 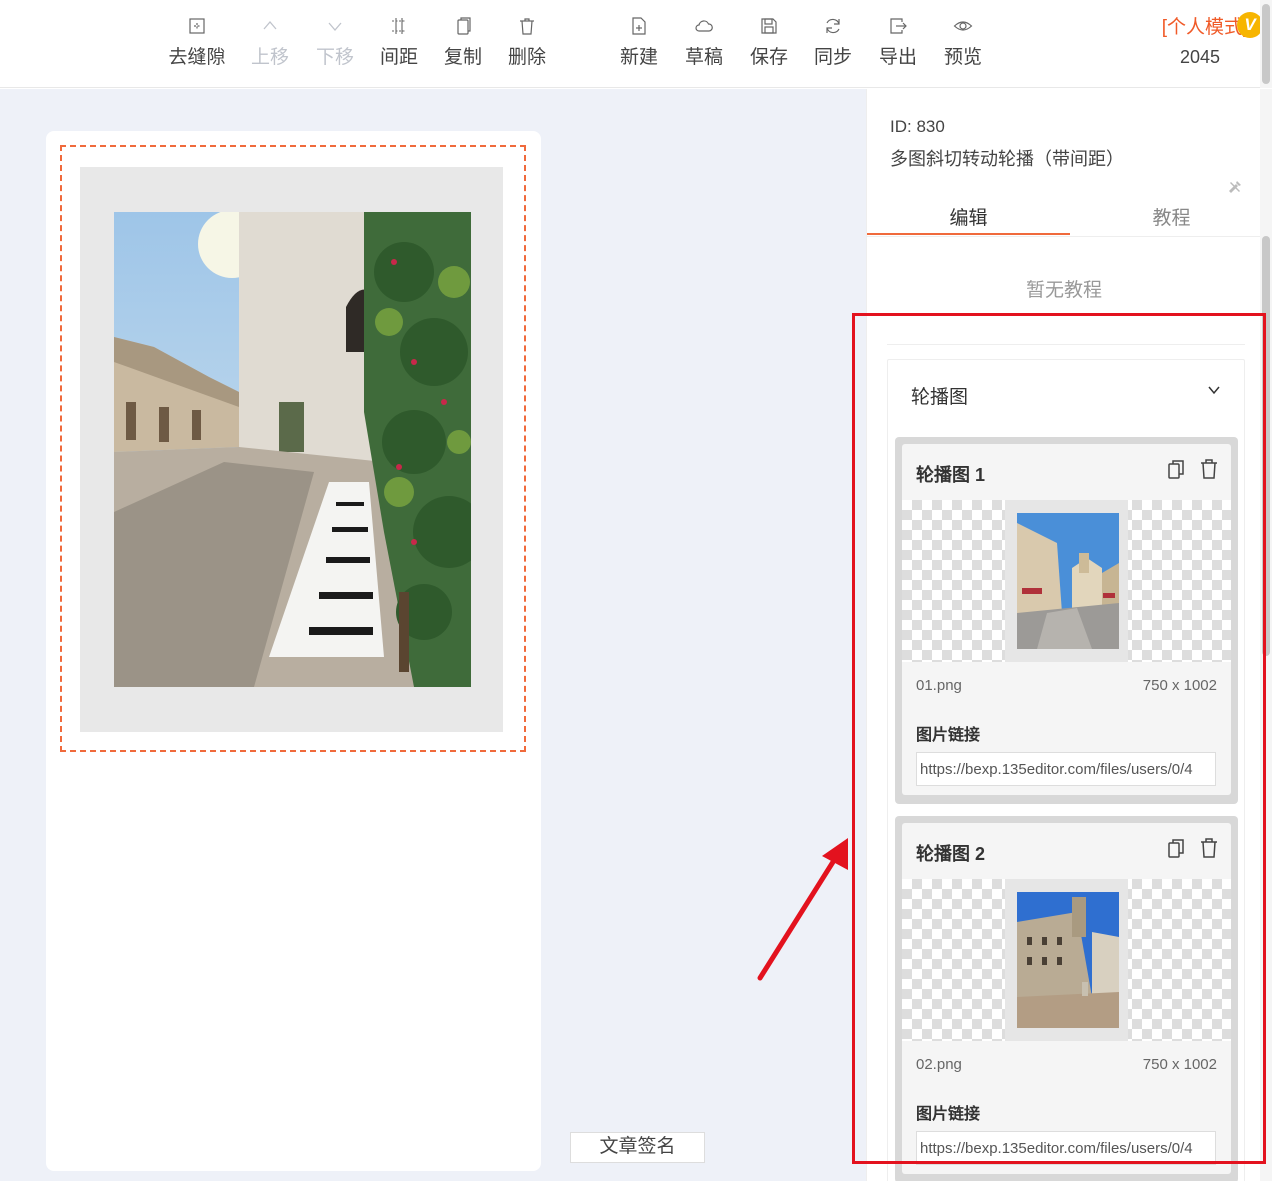 What do you see at coordinates (1171, 216) in the screenshot?
I see `tab-tutorial: 教程` at bounding box center [1171, 216].